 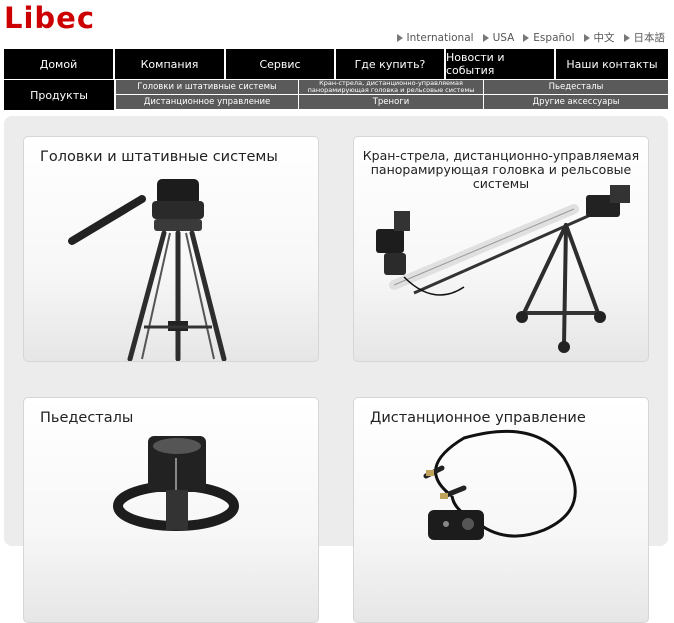 I want to click on nav-where-to-buy: Где купить?, so click(x=390, y=64).